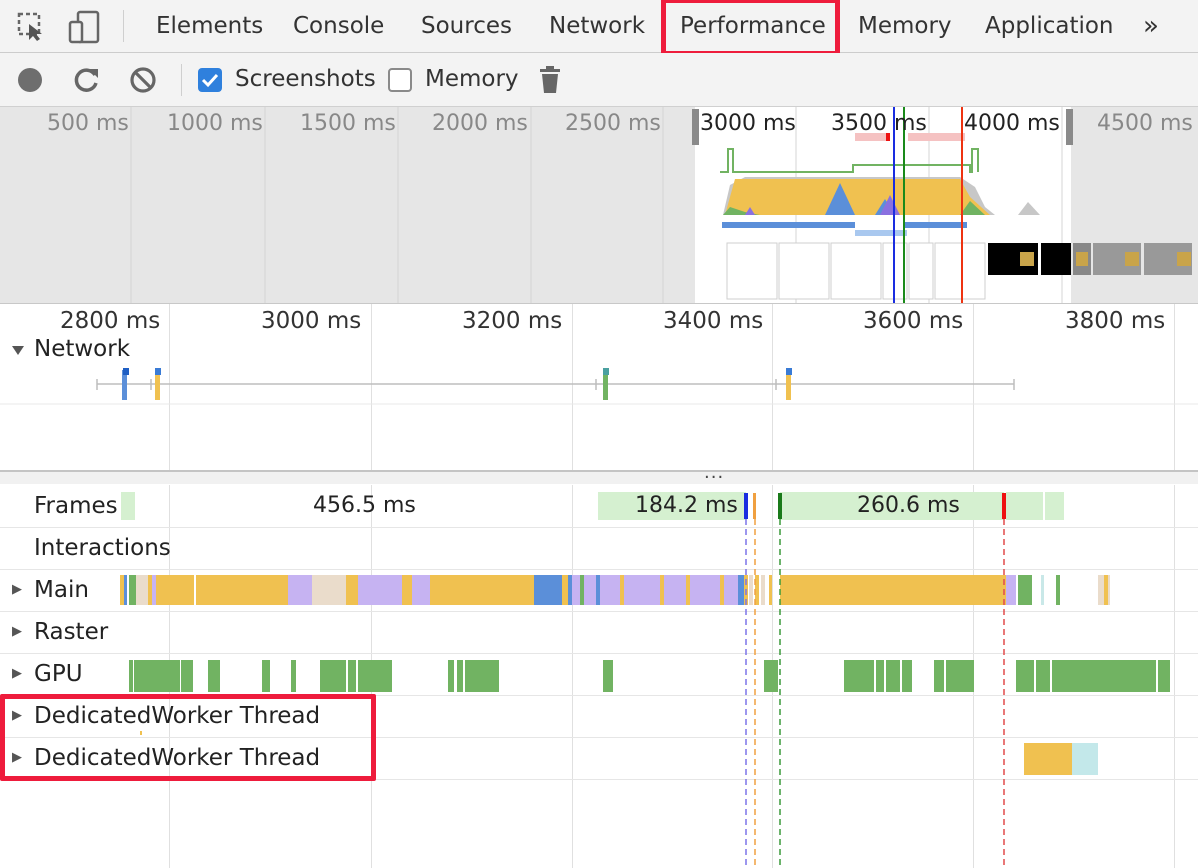 The image size is (1198, 868). What do you see at coordinates (400, 80) in the screenshot?
I see `memory-checkbox` at bounding box center [400, 80].